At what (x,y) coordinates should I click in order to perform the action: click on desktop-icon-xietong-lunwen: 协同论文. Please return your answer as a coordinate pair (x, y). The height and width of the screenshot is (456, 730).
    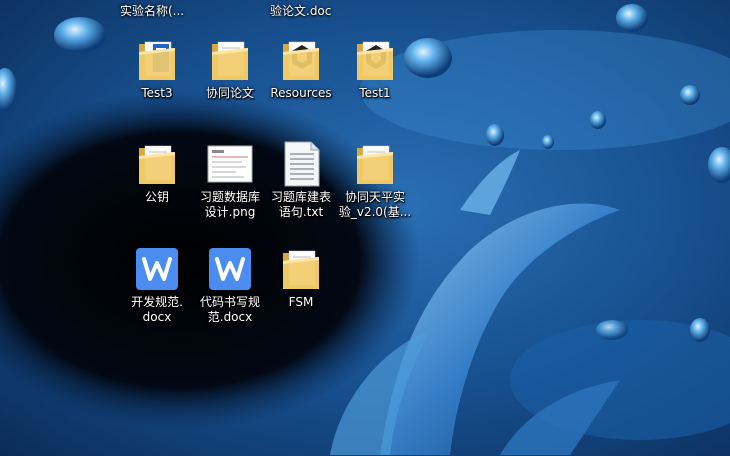
    Looking at the image, I should click on (230, 68).